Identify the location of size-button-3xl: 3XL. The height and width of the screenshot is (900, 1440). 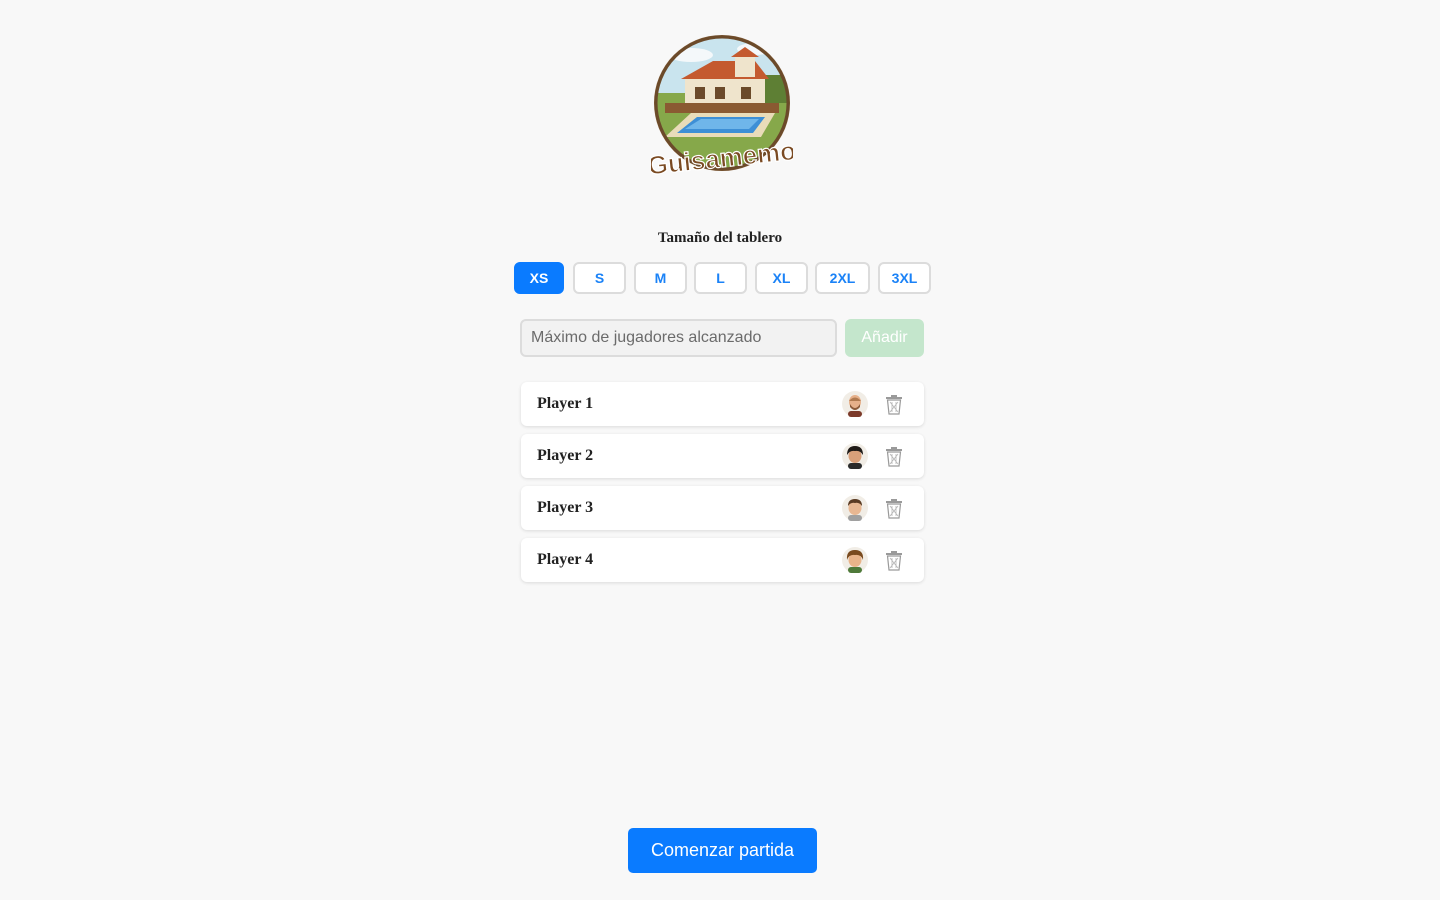
(904, 278).